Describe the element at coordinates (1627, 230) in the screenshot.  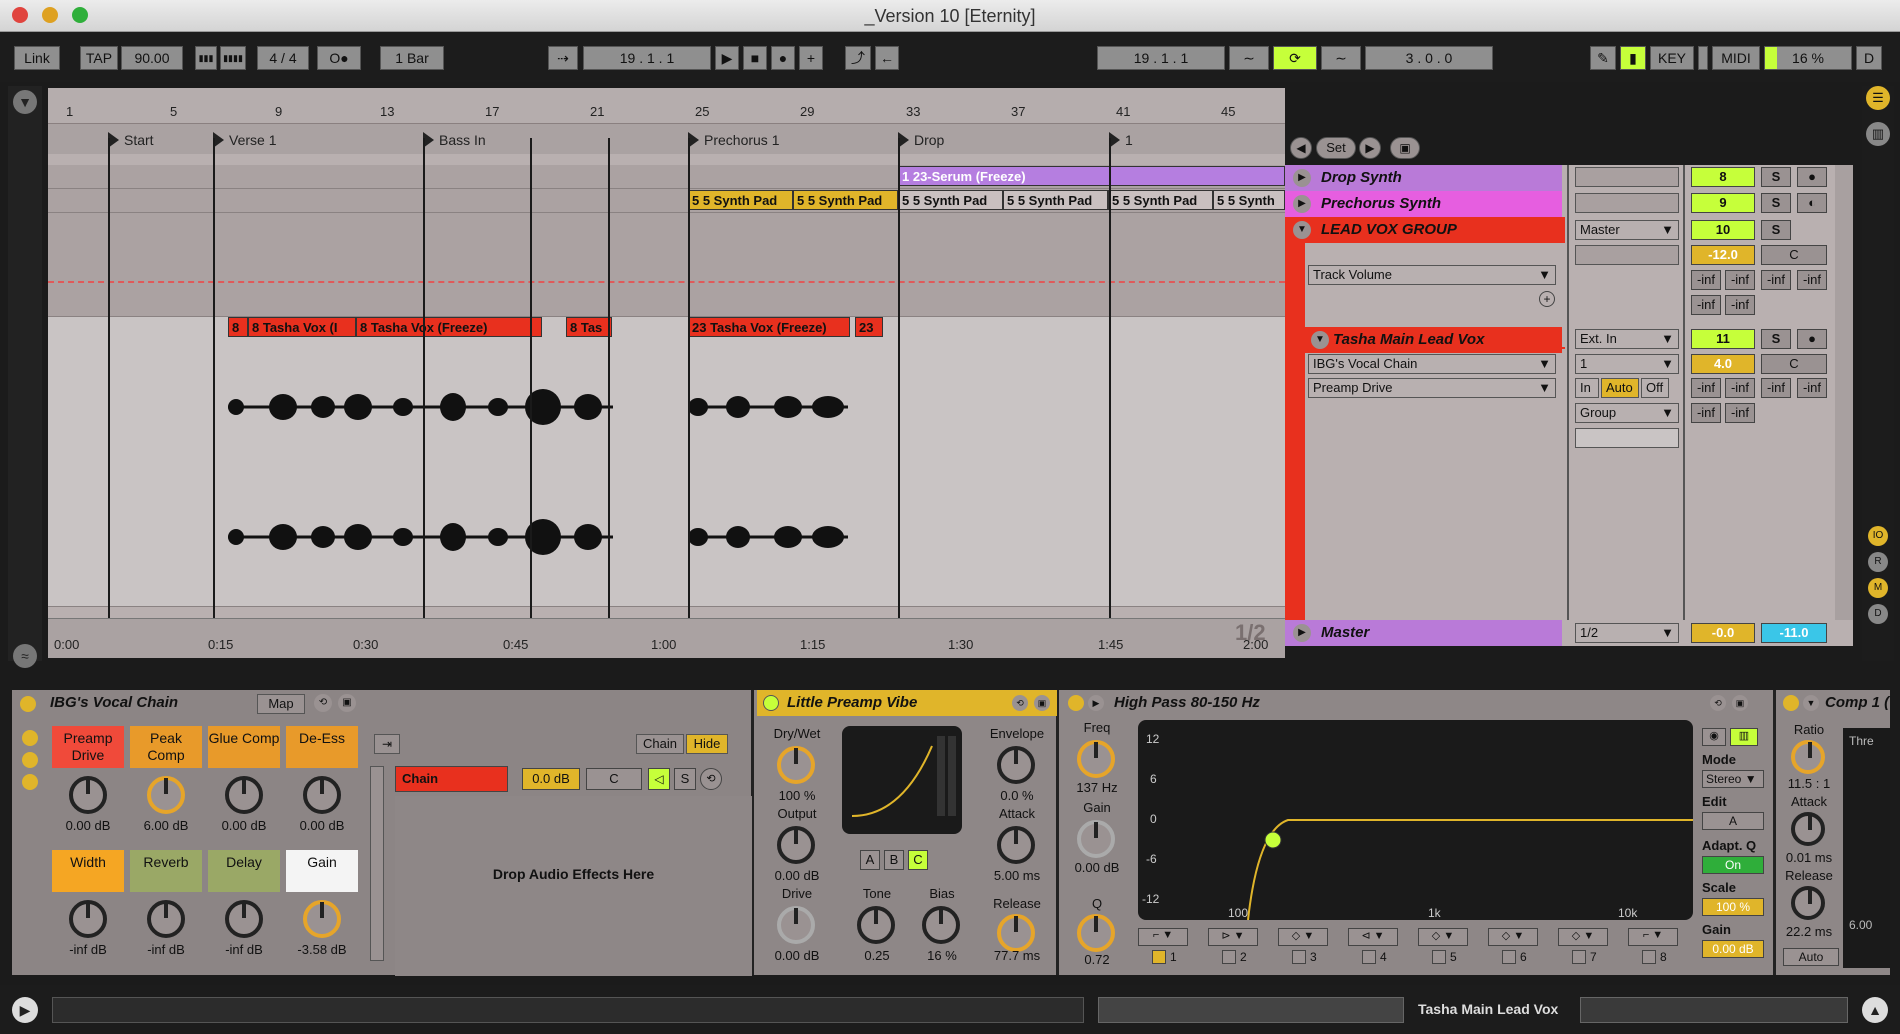
I see `group-output-chooser: Master ▼` at that location.